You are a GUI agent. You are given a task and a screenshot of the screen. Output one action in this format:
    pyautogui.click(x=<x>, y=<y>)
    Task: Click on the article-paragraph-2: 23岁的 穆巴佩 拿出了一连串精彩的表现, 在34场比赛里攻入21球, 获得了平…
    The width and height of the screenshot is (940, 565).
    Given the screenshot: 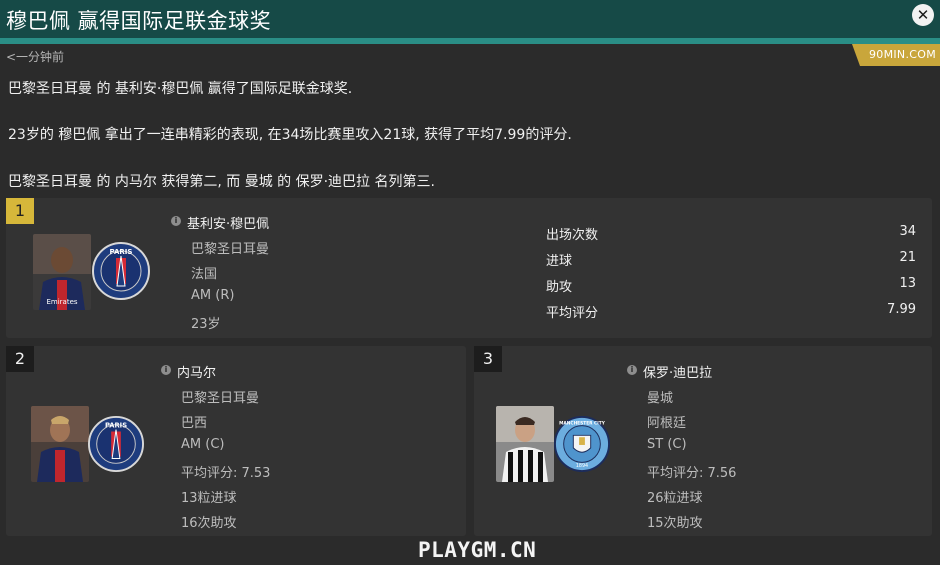 What is the action you would take?
    pyautogui.click(x=290, y=135)
    